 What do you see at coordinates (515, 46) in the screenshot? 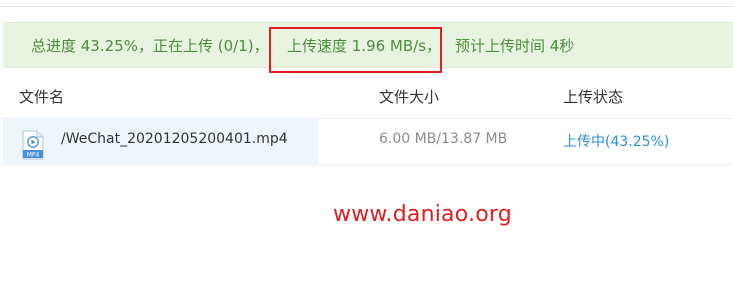
I see `eta-text: 预计上传时间 4秒` at bounding box center [515, 46].